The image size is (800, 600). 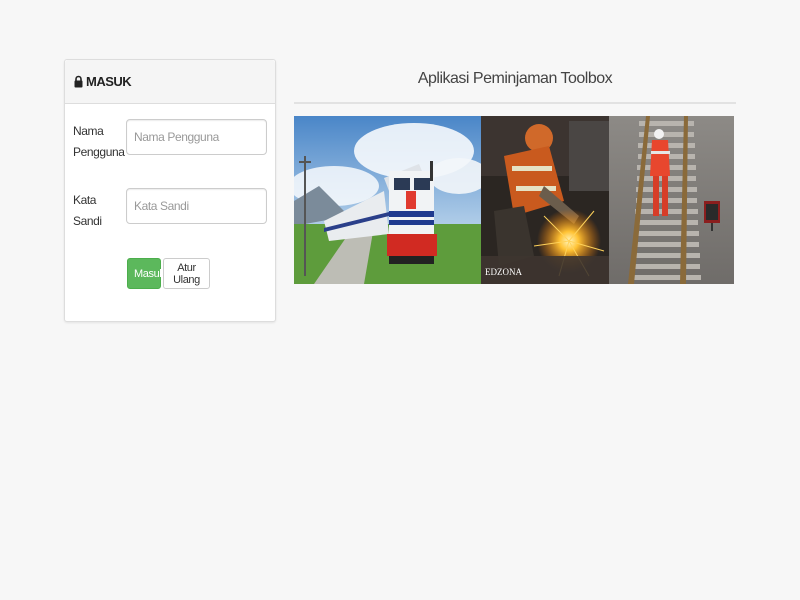 I want to click on password-input, so click(x=196, y=206).